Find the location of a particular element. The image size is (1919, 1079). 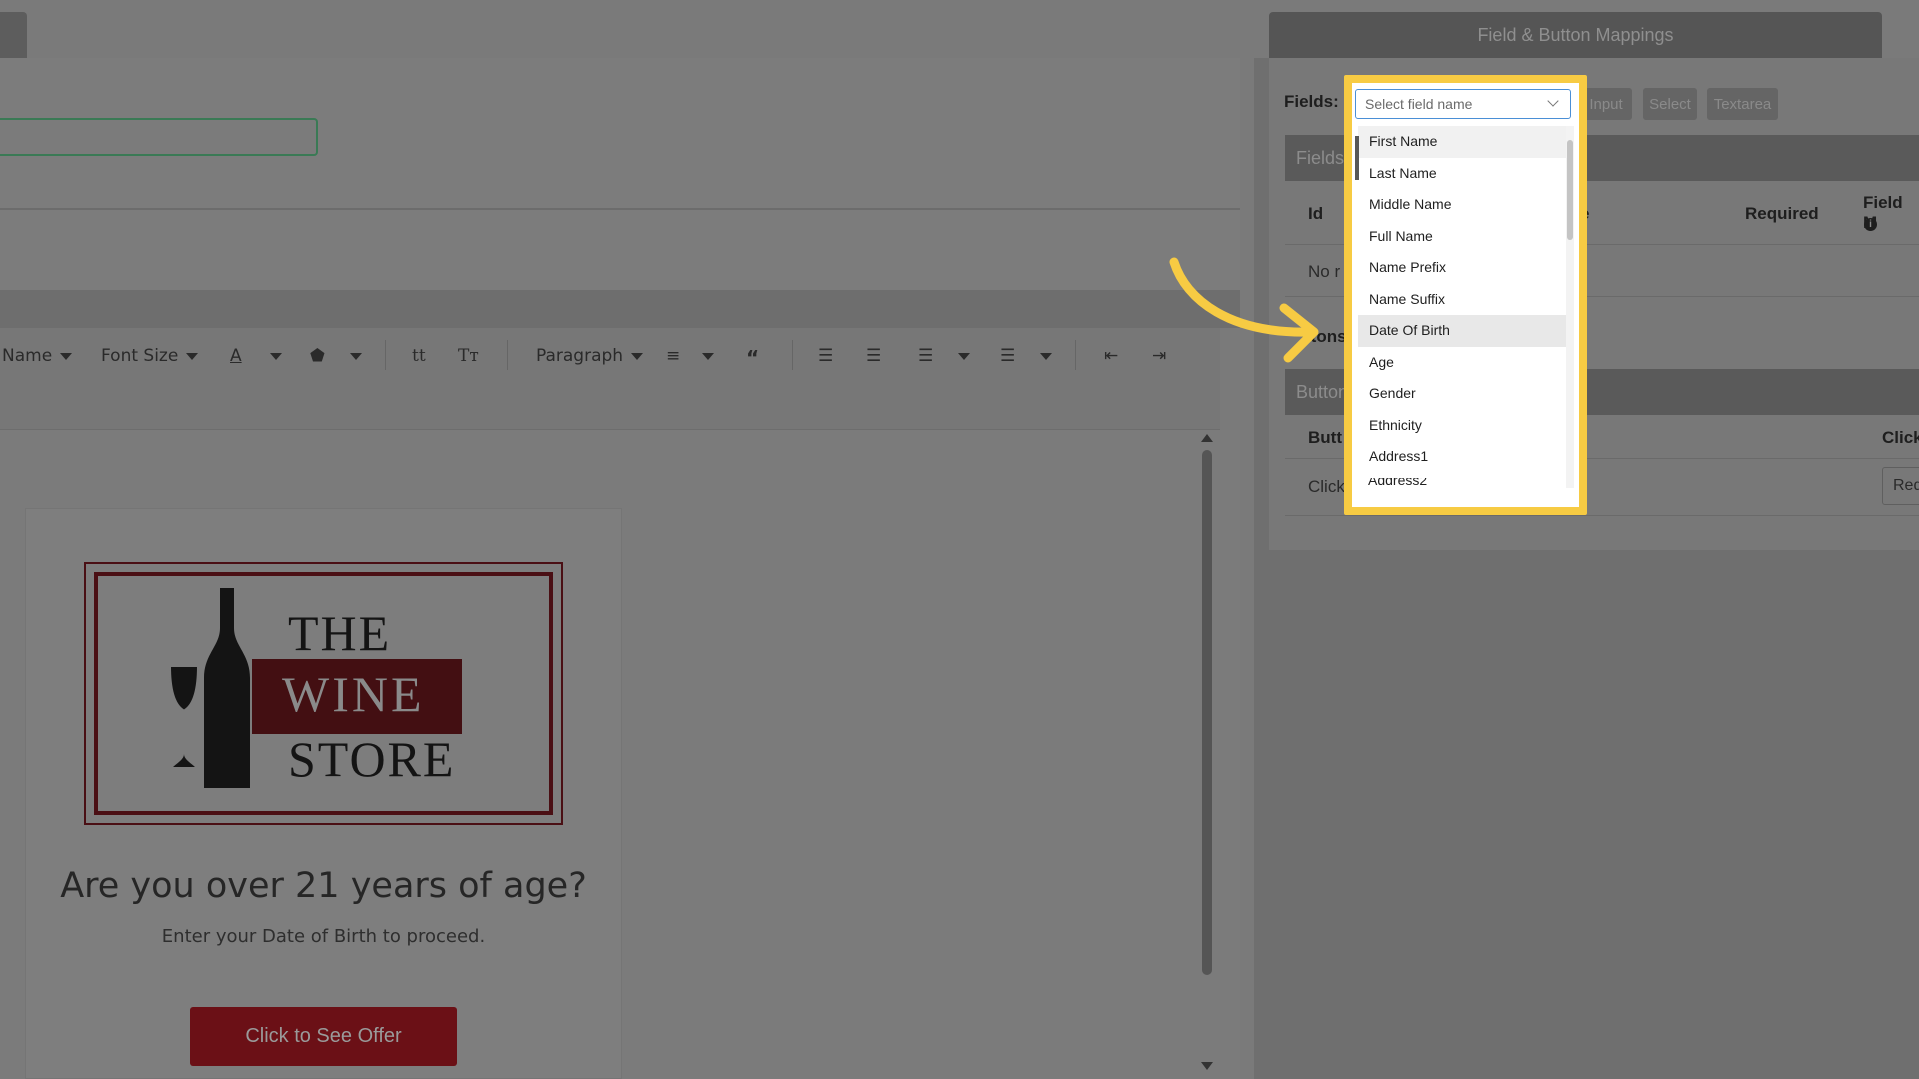

highlight-color-icon: ⬟ is located at coordinates (317, 356).